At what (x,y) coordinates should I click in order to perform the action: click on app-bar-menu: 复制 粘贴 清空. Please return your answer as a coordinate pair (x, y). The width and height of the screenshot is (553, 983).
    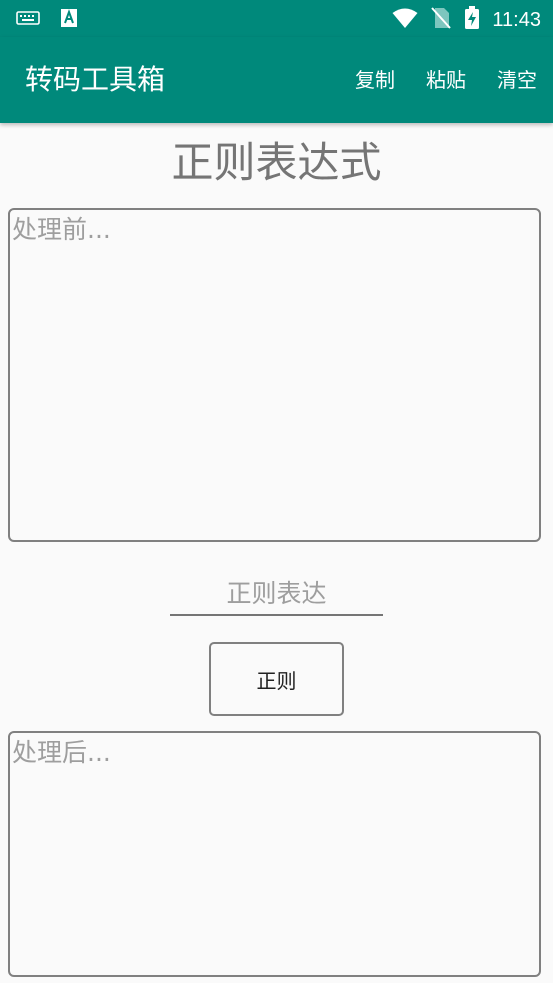
    Looking at the image, I should click on (446, 80).